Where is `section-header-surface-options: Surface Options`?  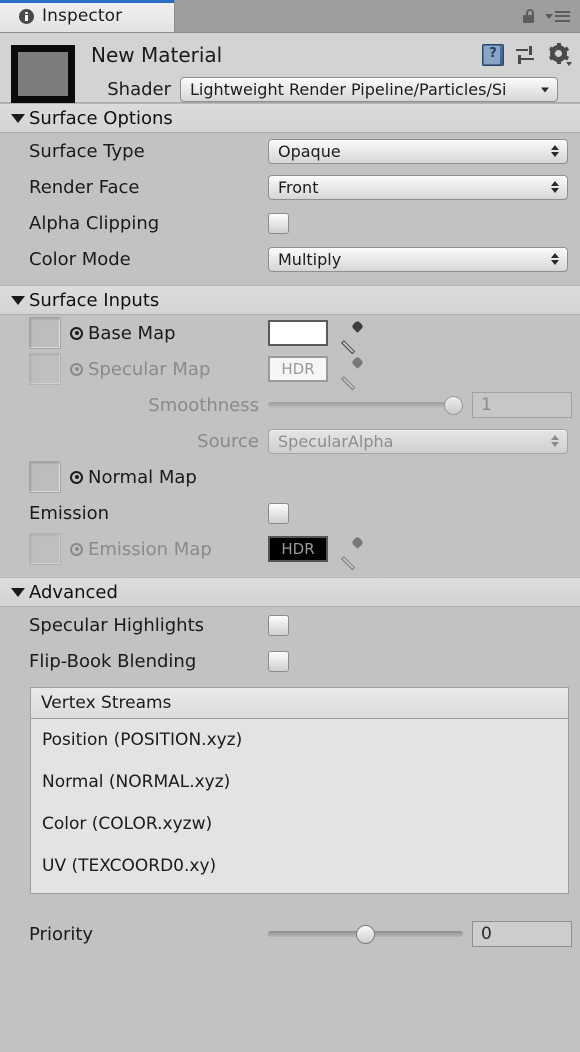
section-header-surface-options: Surface Options is located at coordinates (290, 118).